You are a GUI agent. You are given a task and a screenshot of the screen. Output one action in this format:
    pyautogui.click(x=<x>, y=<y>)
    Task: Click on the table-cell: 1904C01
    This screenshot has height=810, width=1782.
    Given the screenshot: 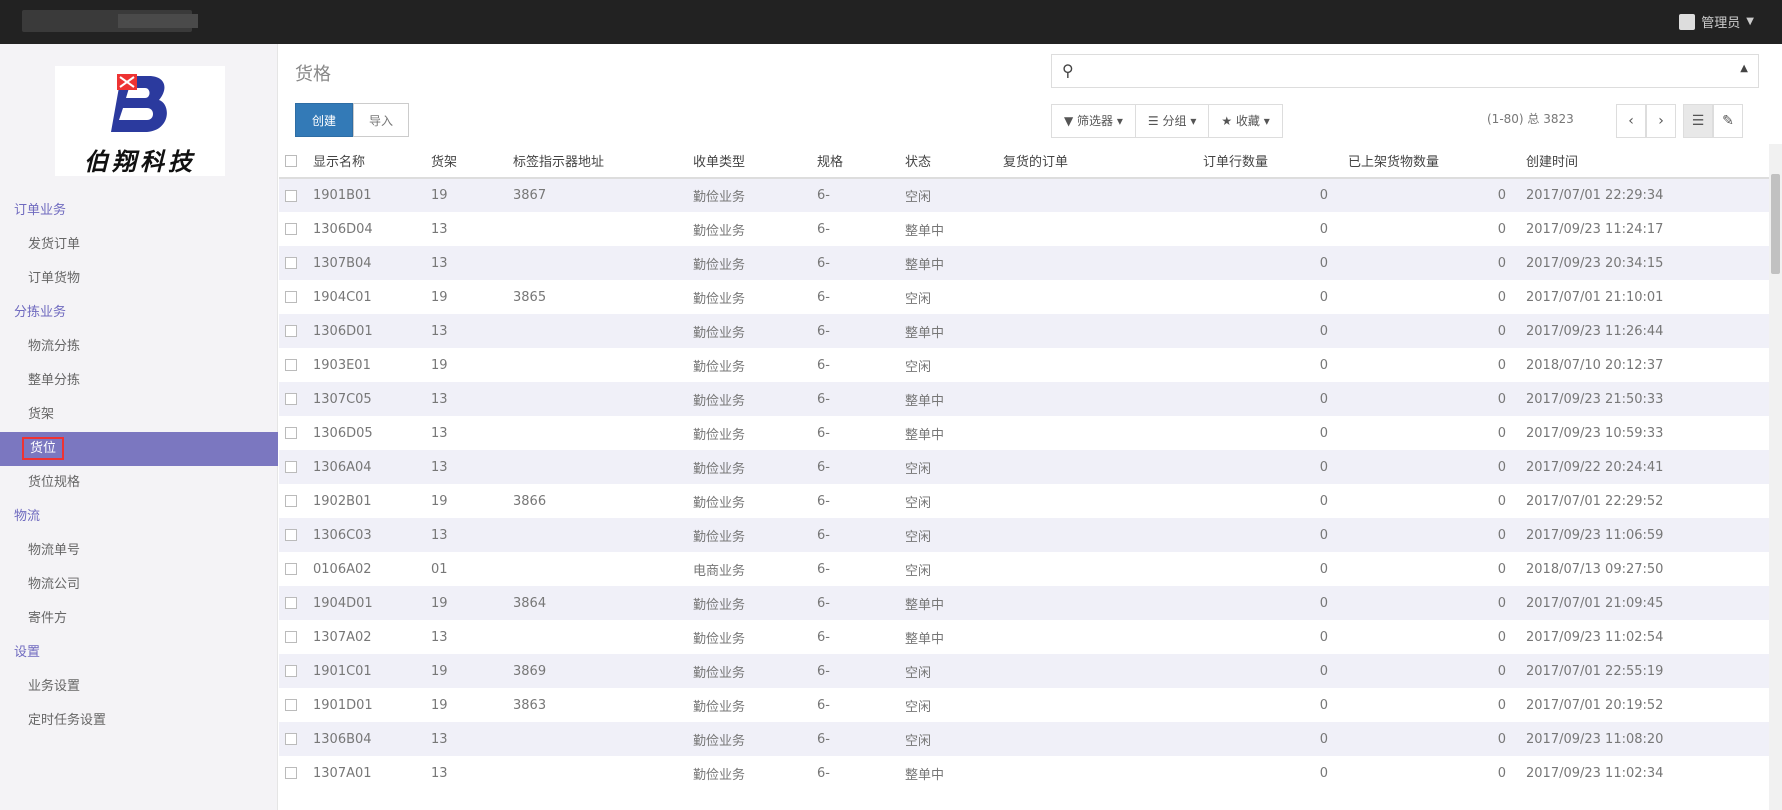 What is the action you would take?
    pyautogui.click(x=342, y=297)
    